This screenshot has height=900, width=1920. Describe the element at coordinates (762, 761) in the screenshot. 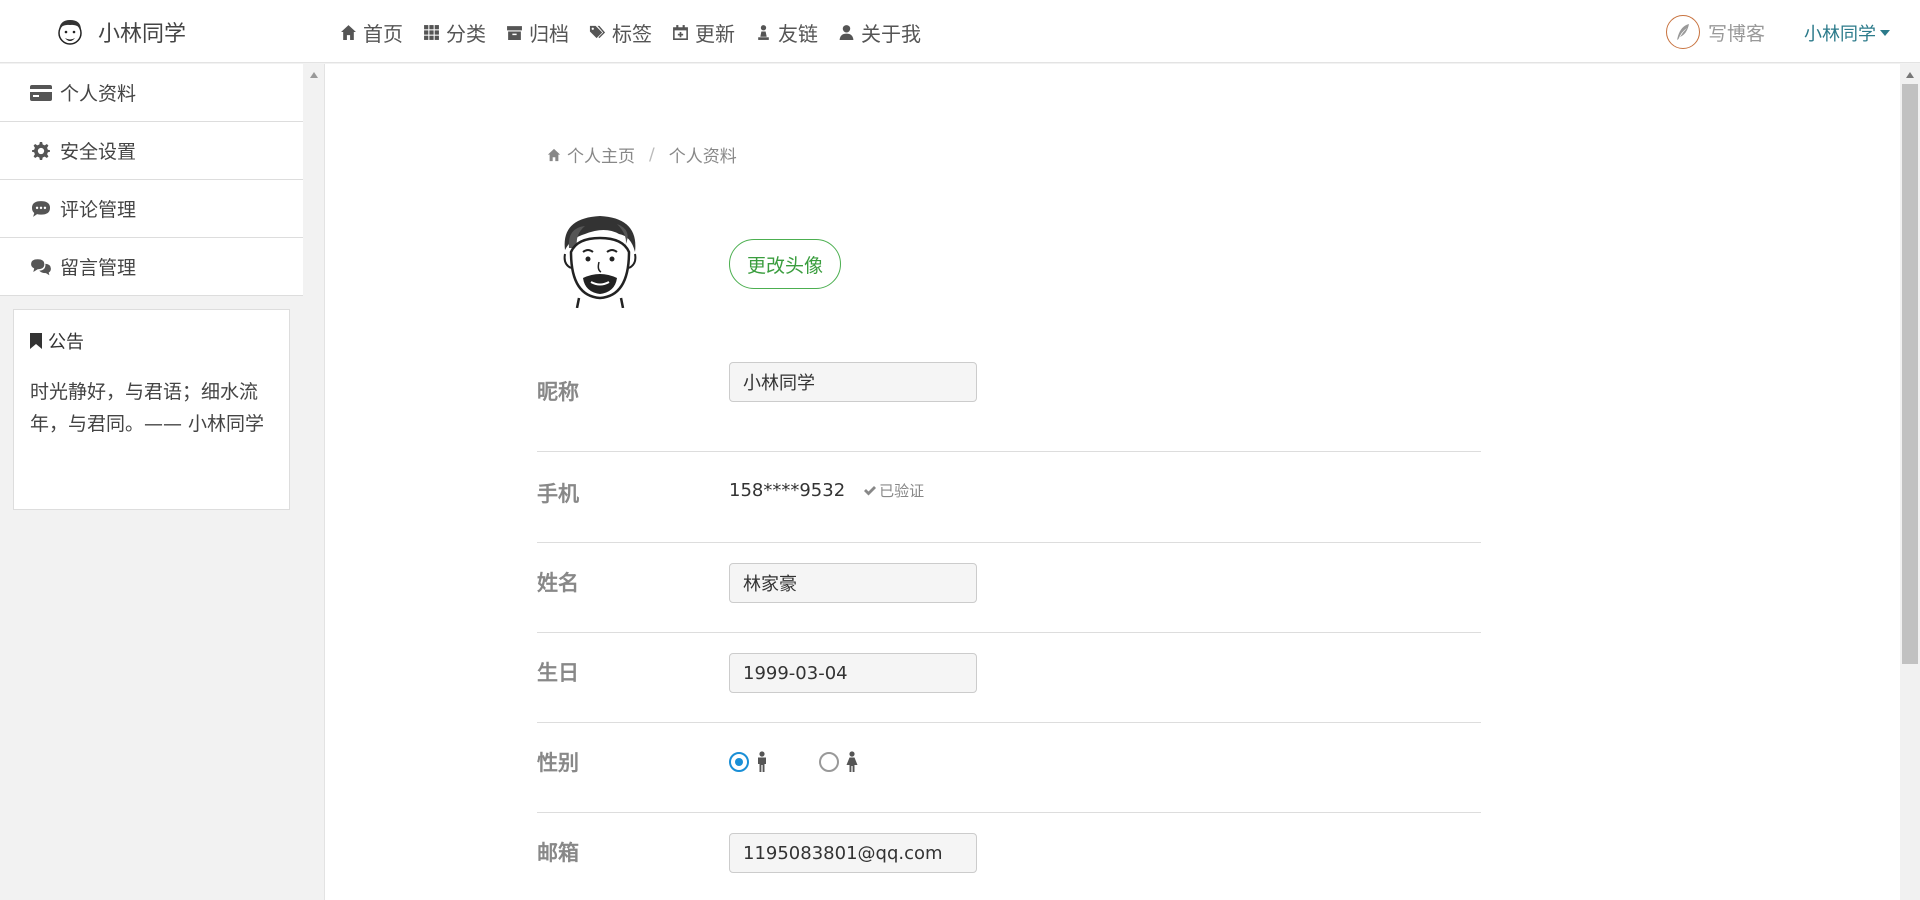

I see `male-icon` at that location.